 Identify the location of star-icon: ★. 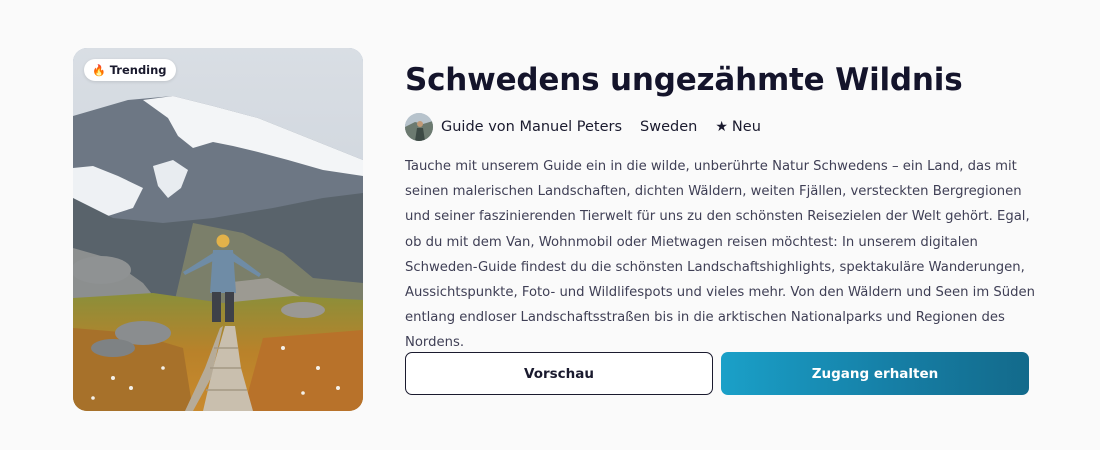
(721, 127).